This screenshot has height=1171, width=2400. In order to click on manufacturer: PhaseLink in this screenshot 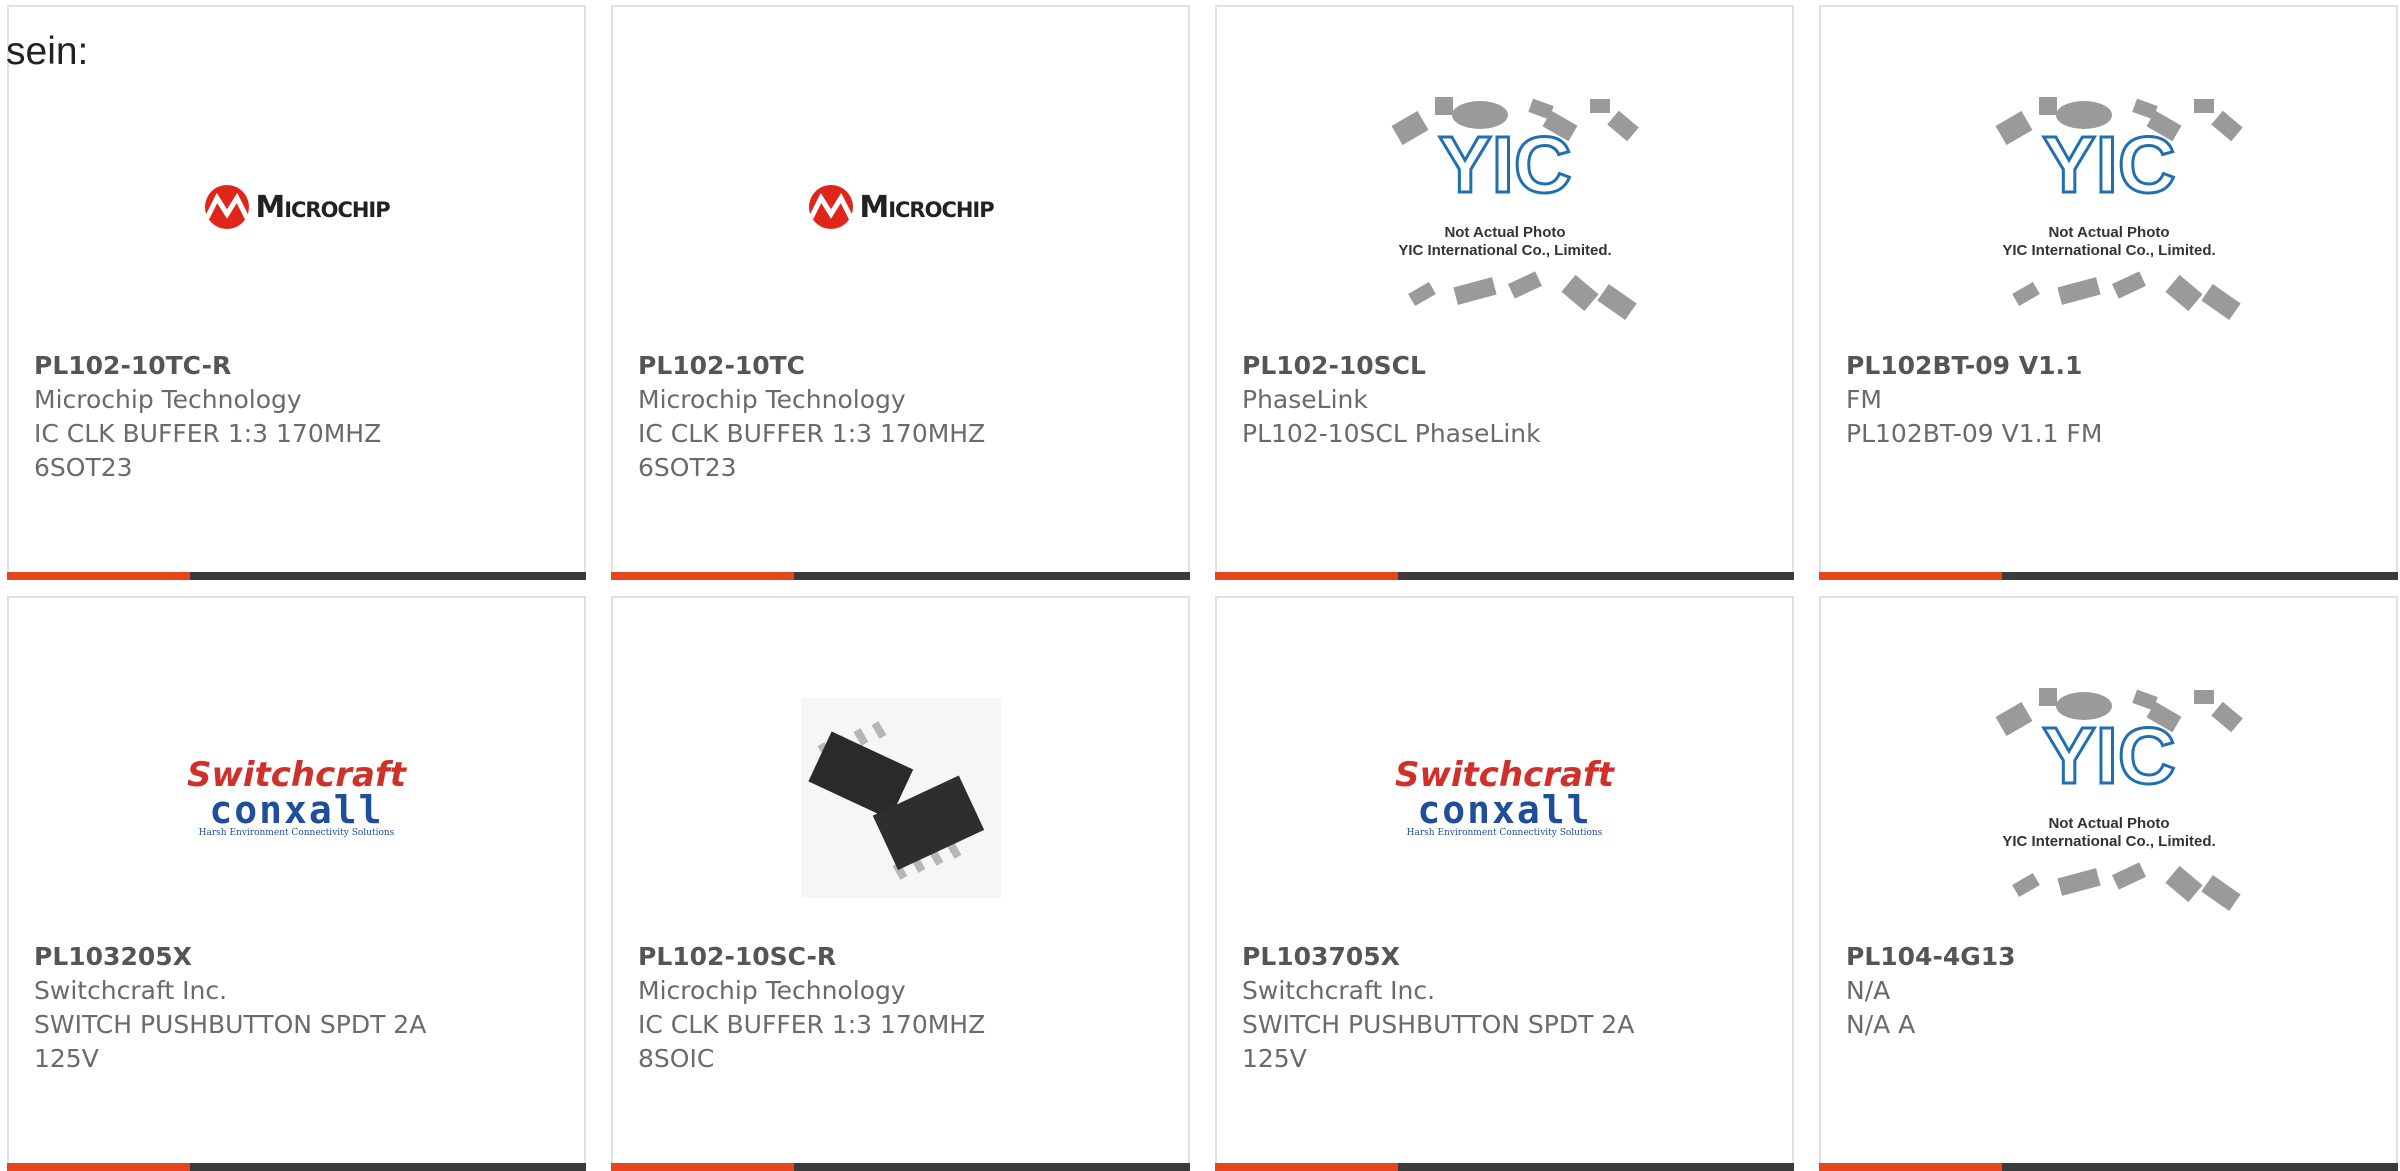, I will do `click(1305, 399)`.